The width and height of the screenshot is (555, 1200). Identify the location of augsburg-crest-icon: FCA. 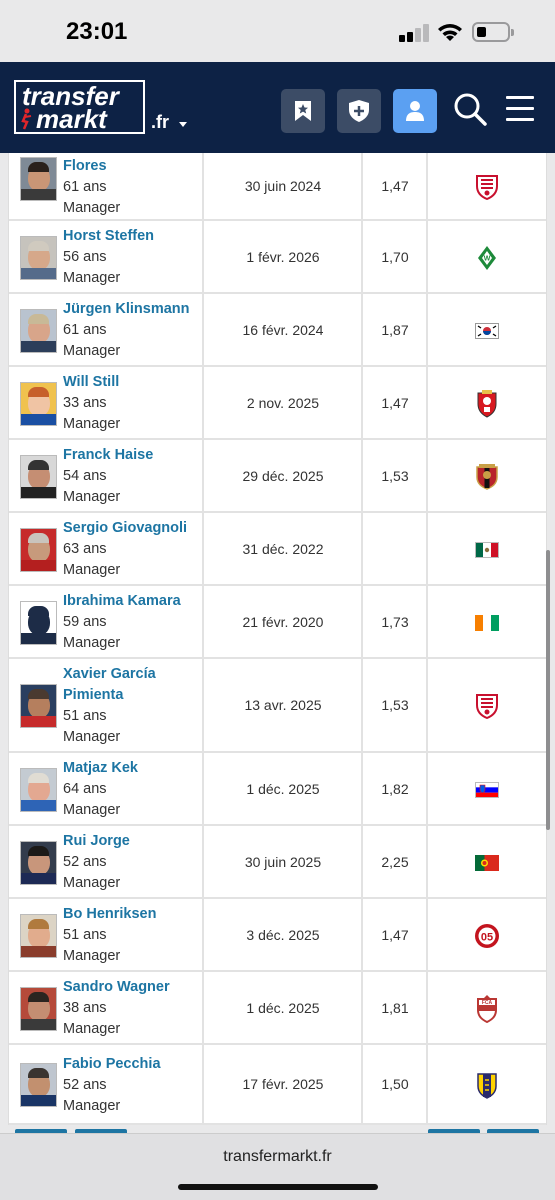
(487, 1008).